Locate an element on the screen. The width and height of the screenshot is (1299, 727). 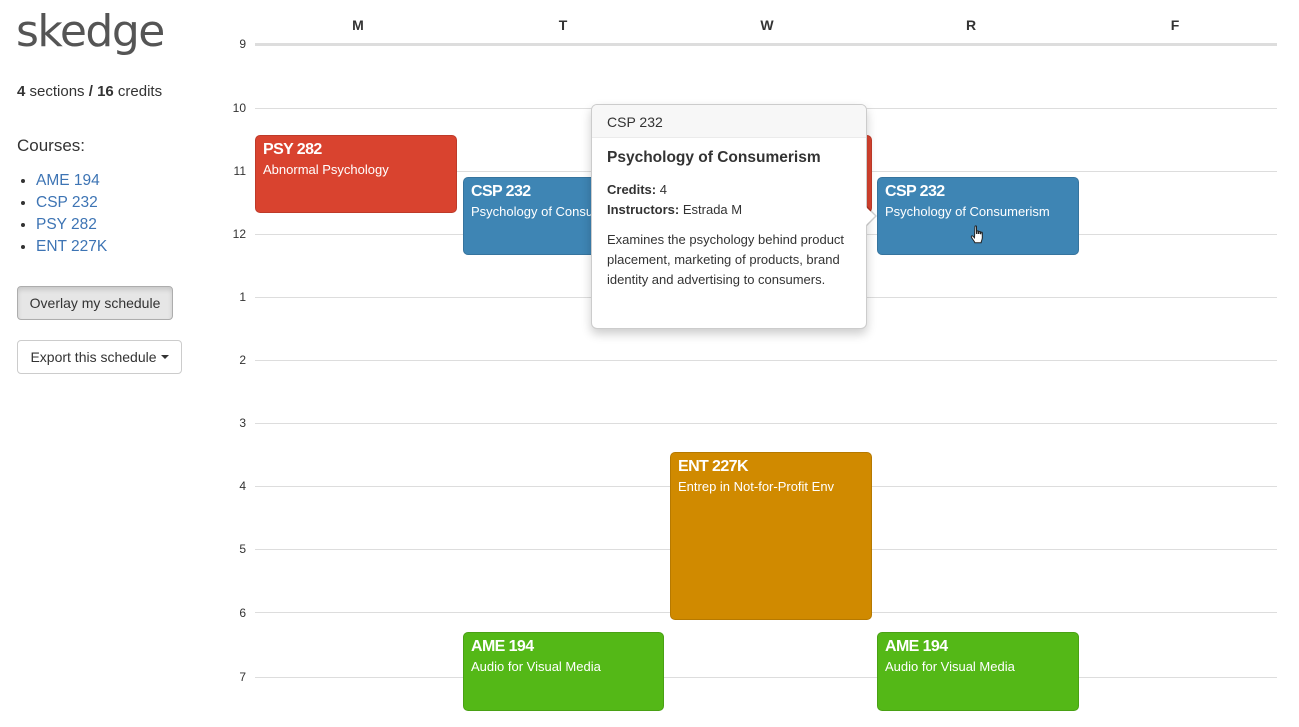
course-list: AME 194 CSP 232 PSY 282 ENT 227K is located at coordinates (62, 214).